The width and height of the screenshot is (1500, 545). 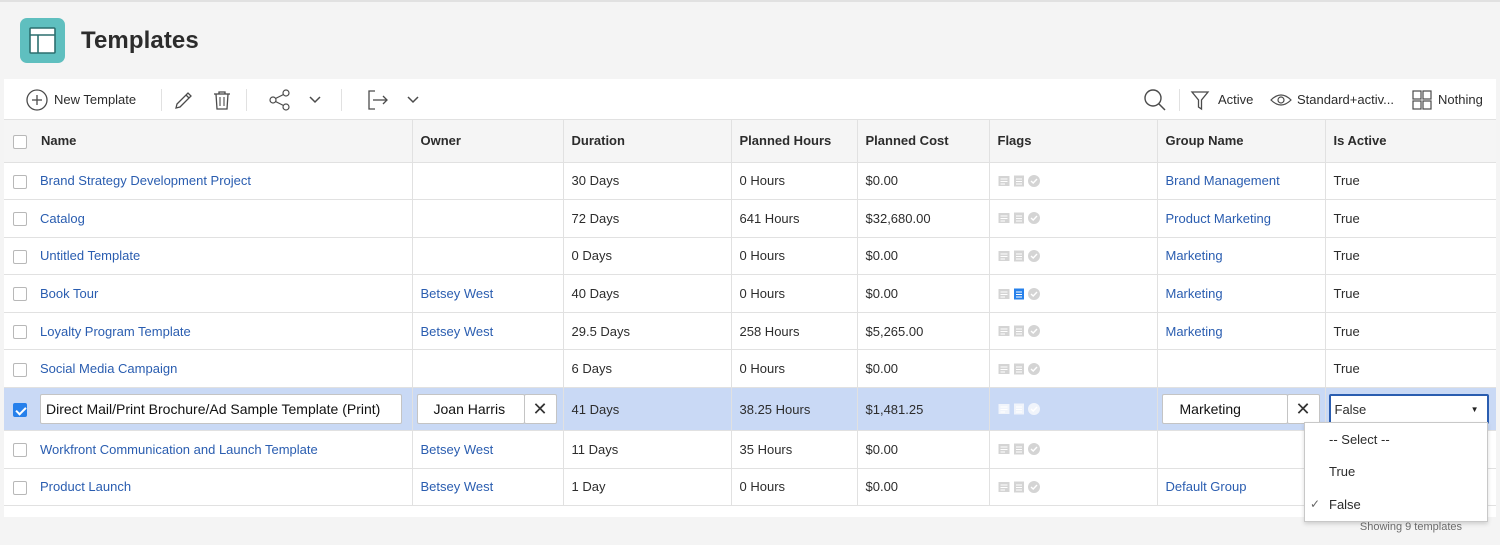 I want to click on select-all-cell, so click(x=20, y=141).